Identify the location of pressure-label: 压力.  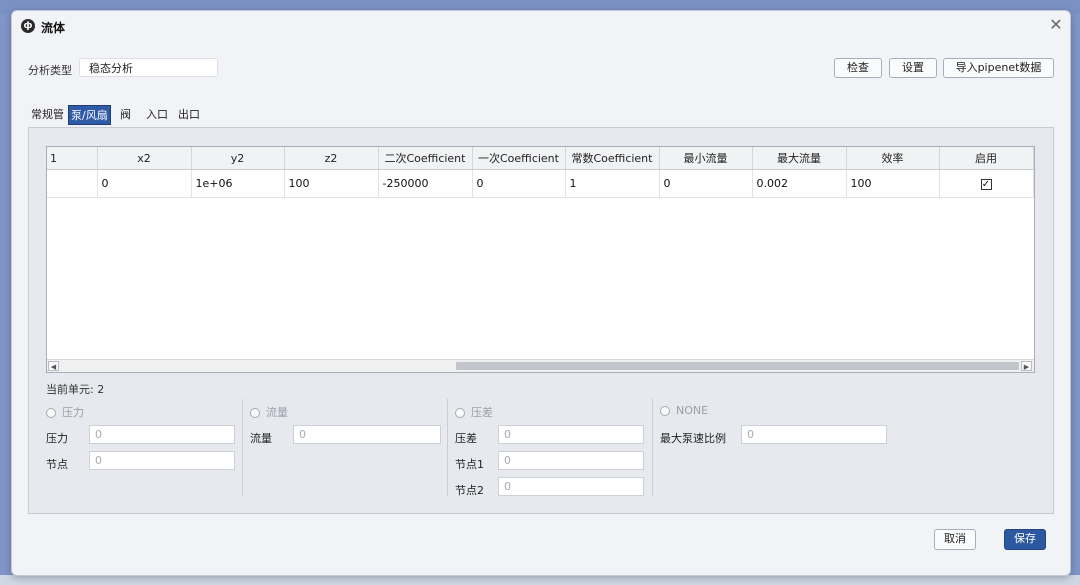
(57, 438).